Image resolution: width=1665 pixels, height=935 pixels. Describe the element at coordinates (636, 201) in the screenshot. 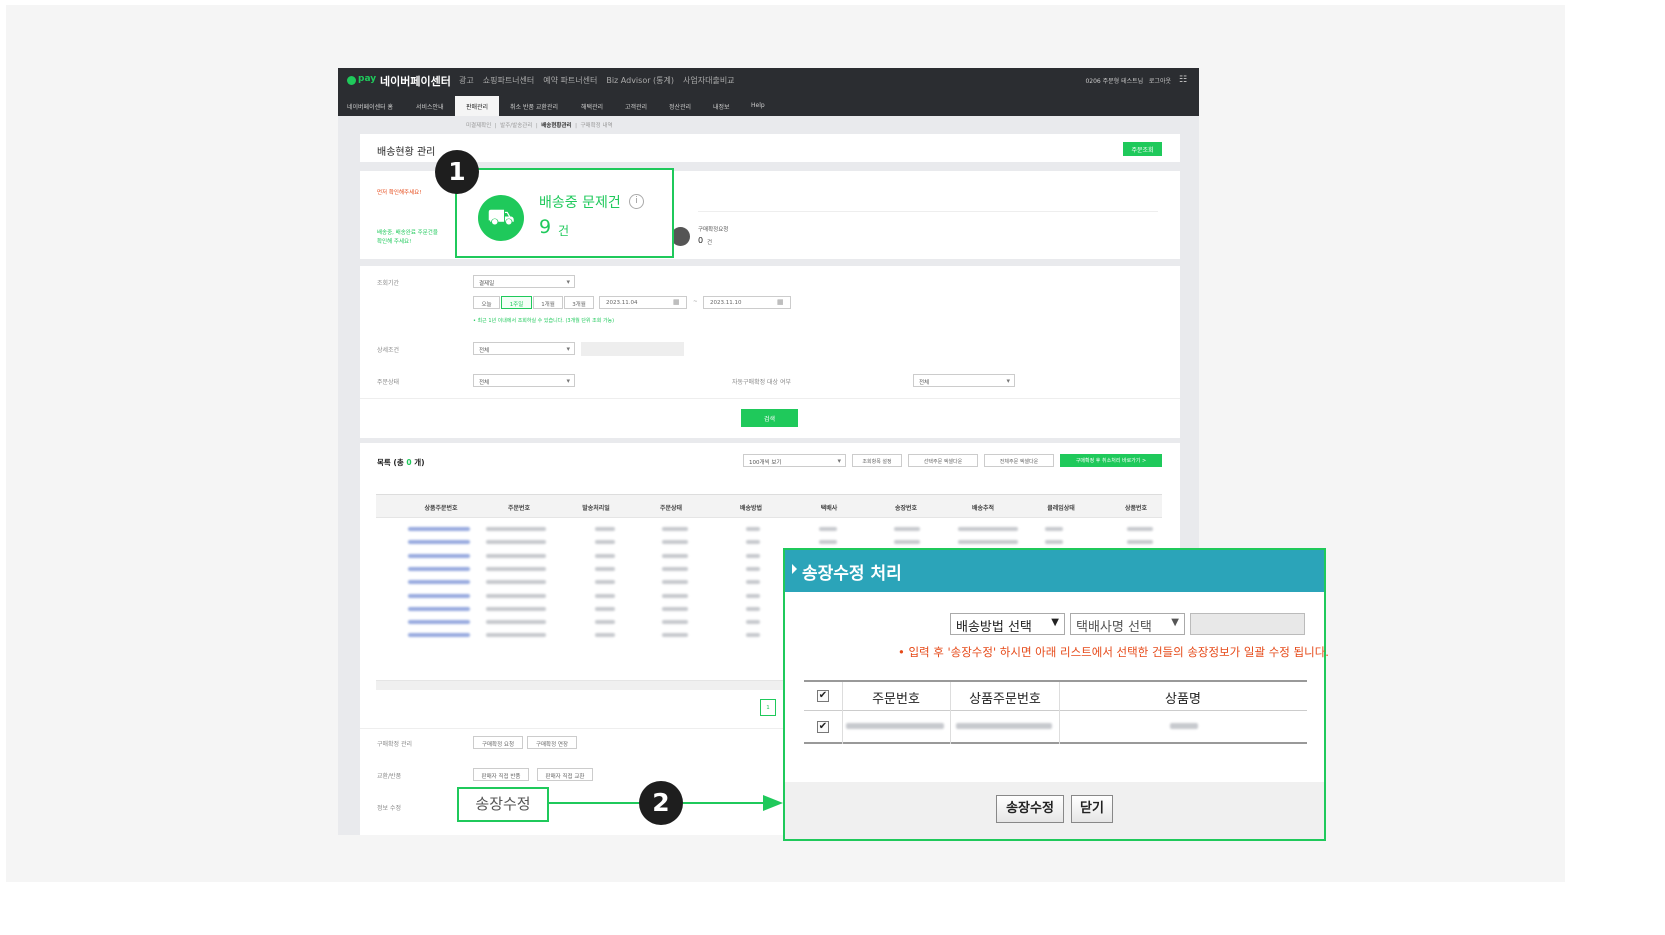

I see `info-icon: i` at that location.